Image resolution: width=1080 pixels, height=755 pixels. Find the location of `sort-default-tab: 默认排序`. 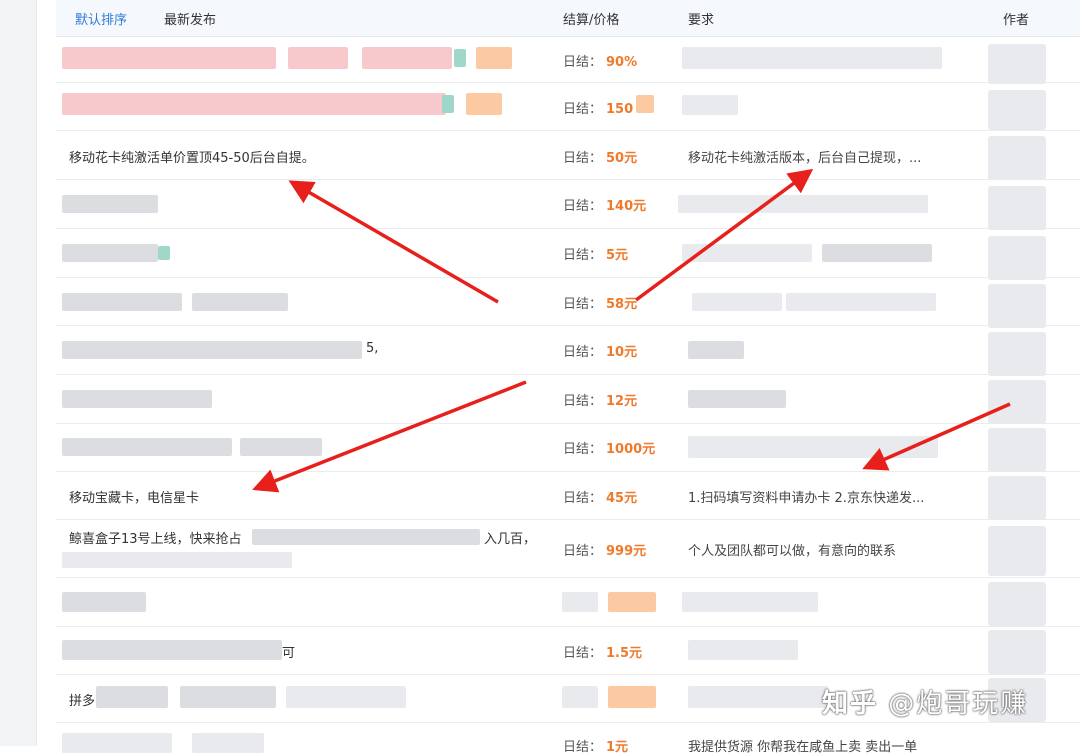

sort-default-tab: 默认排序 is located at coordinates (101, 18).